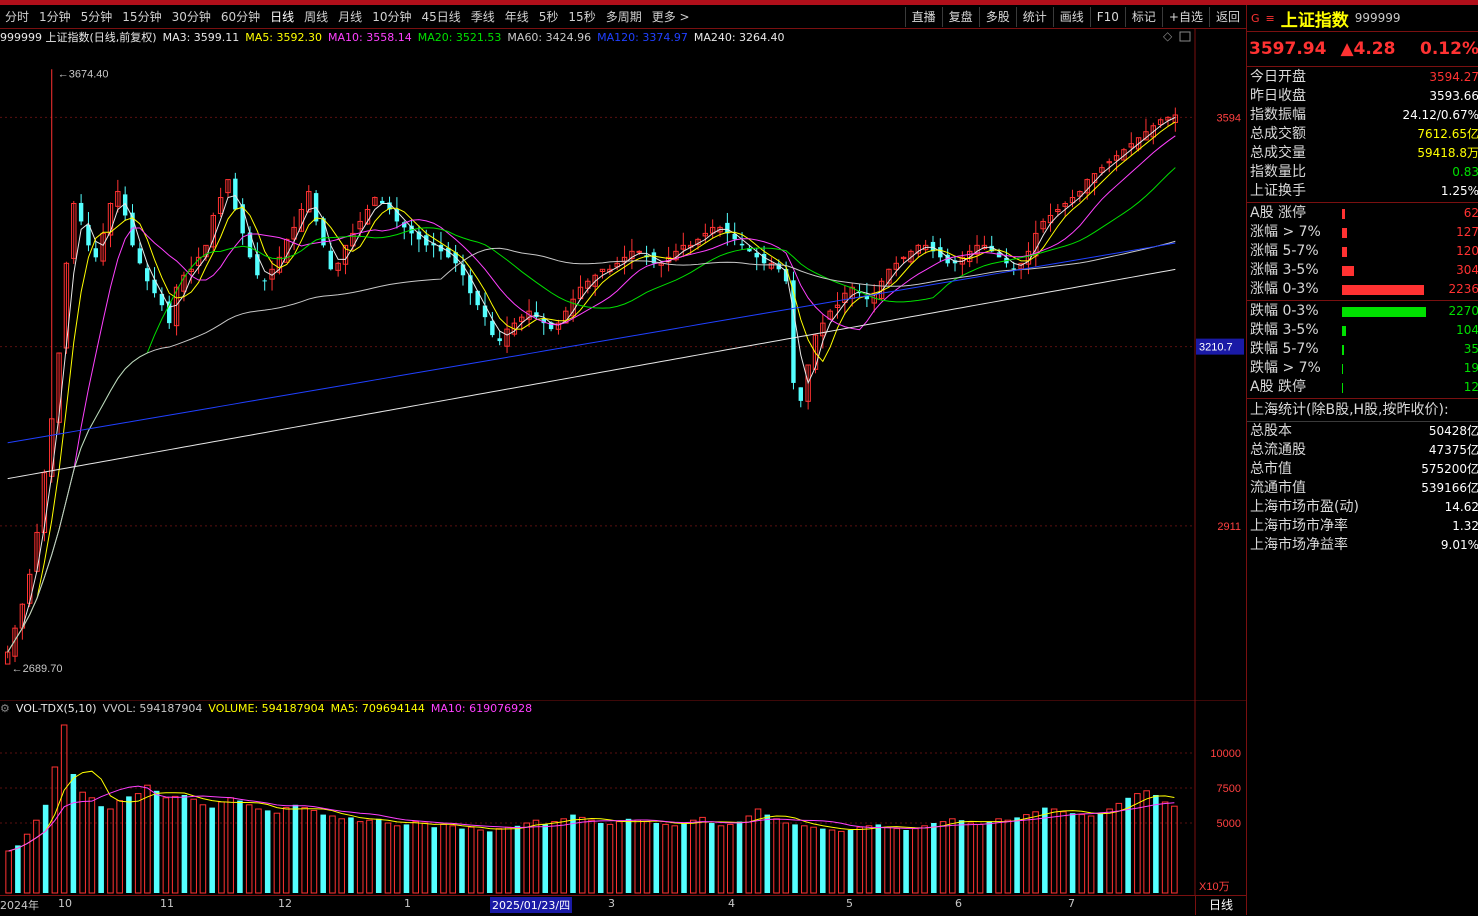  What do you see at coordinates (1453, 77) in the screenshot?
I see `info-value: 3594.27` at bounding box center [1453, 77].